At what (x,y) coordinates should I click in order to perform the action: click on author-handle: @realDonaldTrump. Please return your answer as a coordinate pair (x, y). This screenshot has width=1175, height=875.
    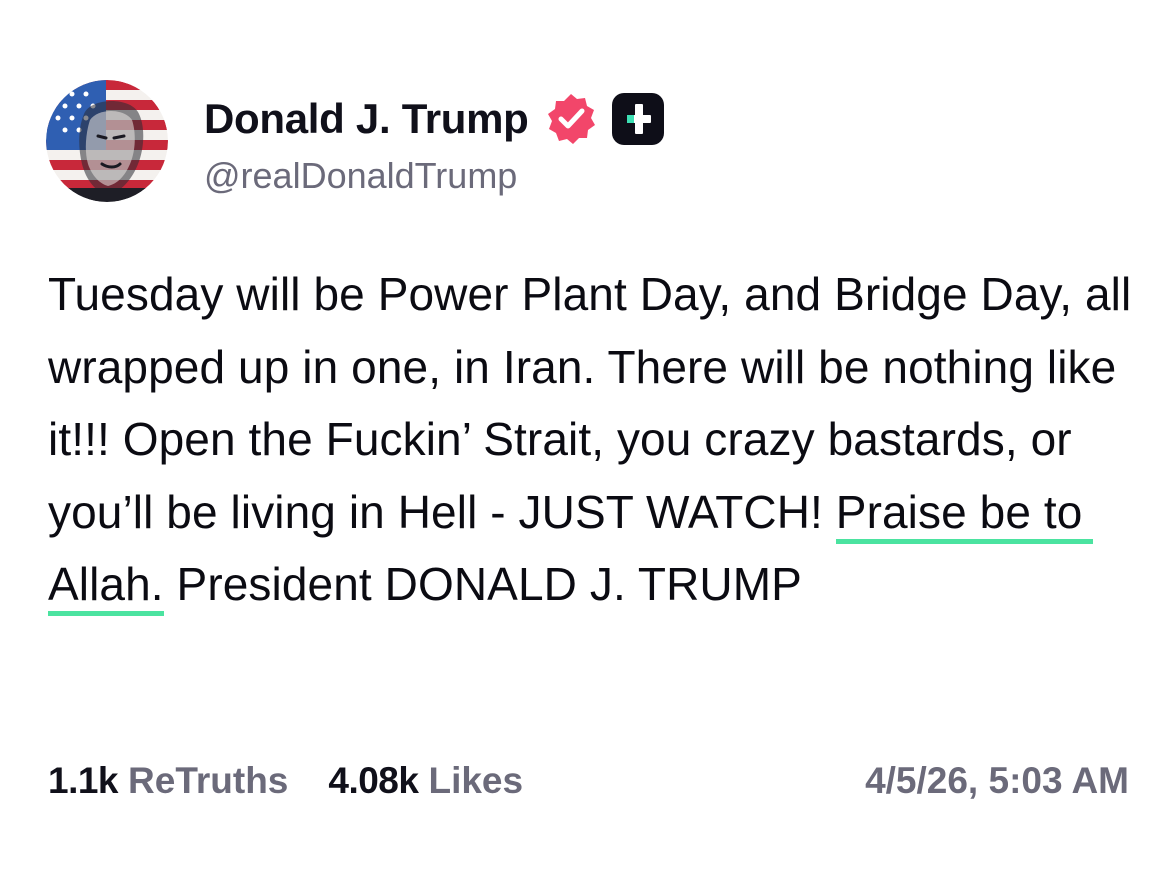
    Looking at the image, I should click on (360, 176).